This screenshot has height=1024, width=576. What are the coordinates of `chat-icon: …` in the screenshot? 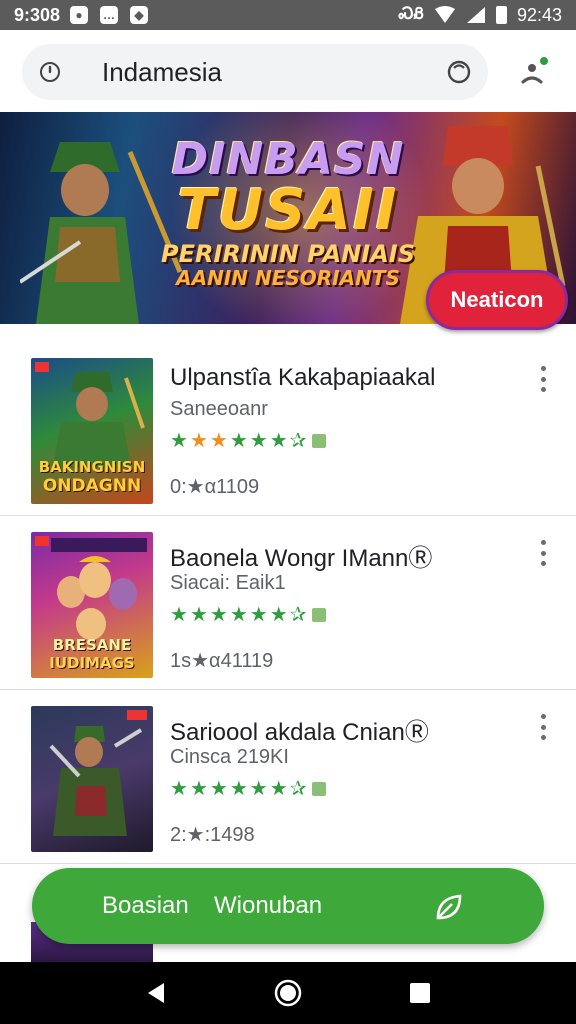 It's located at (109, 15).